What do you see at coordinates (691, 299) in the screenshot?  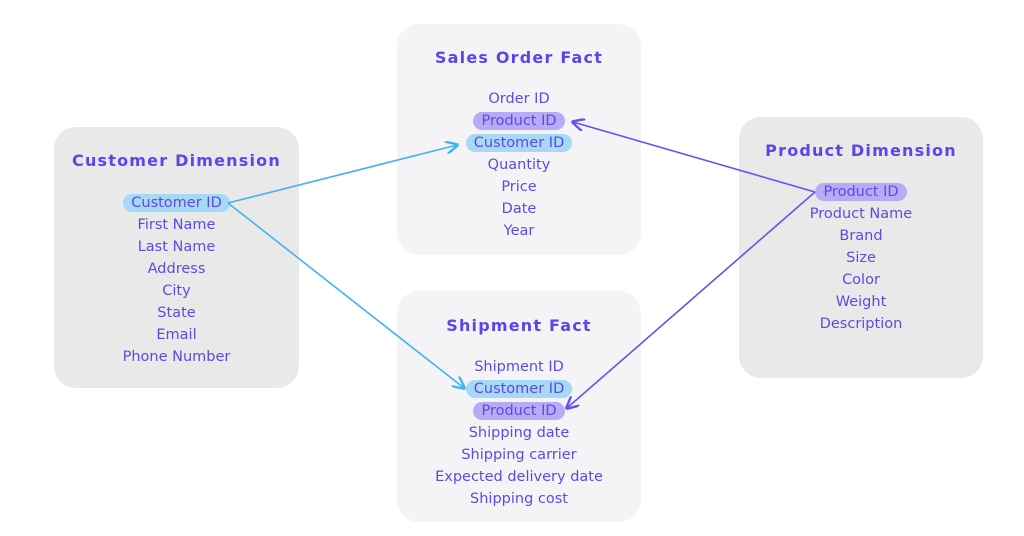 I see `arrow-product-to-shipment` at bounding box center [691, 299].